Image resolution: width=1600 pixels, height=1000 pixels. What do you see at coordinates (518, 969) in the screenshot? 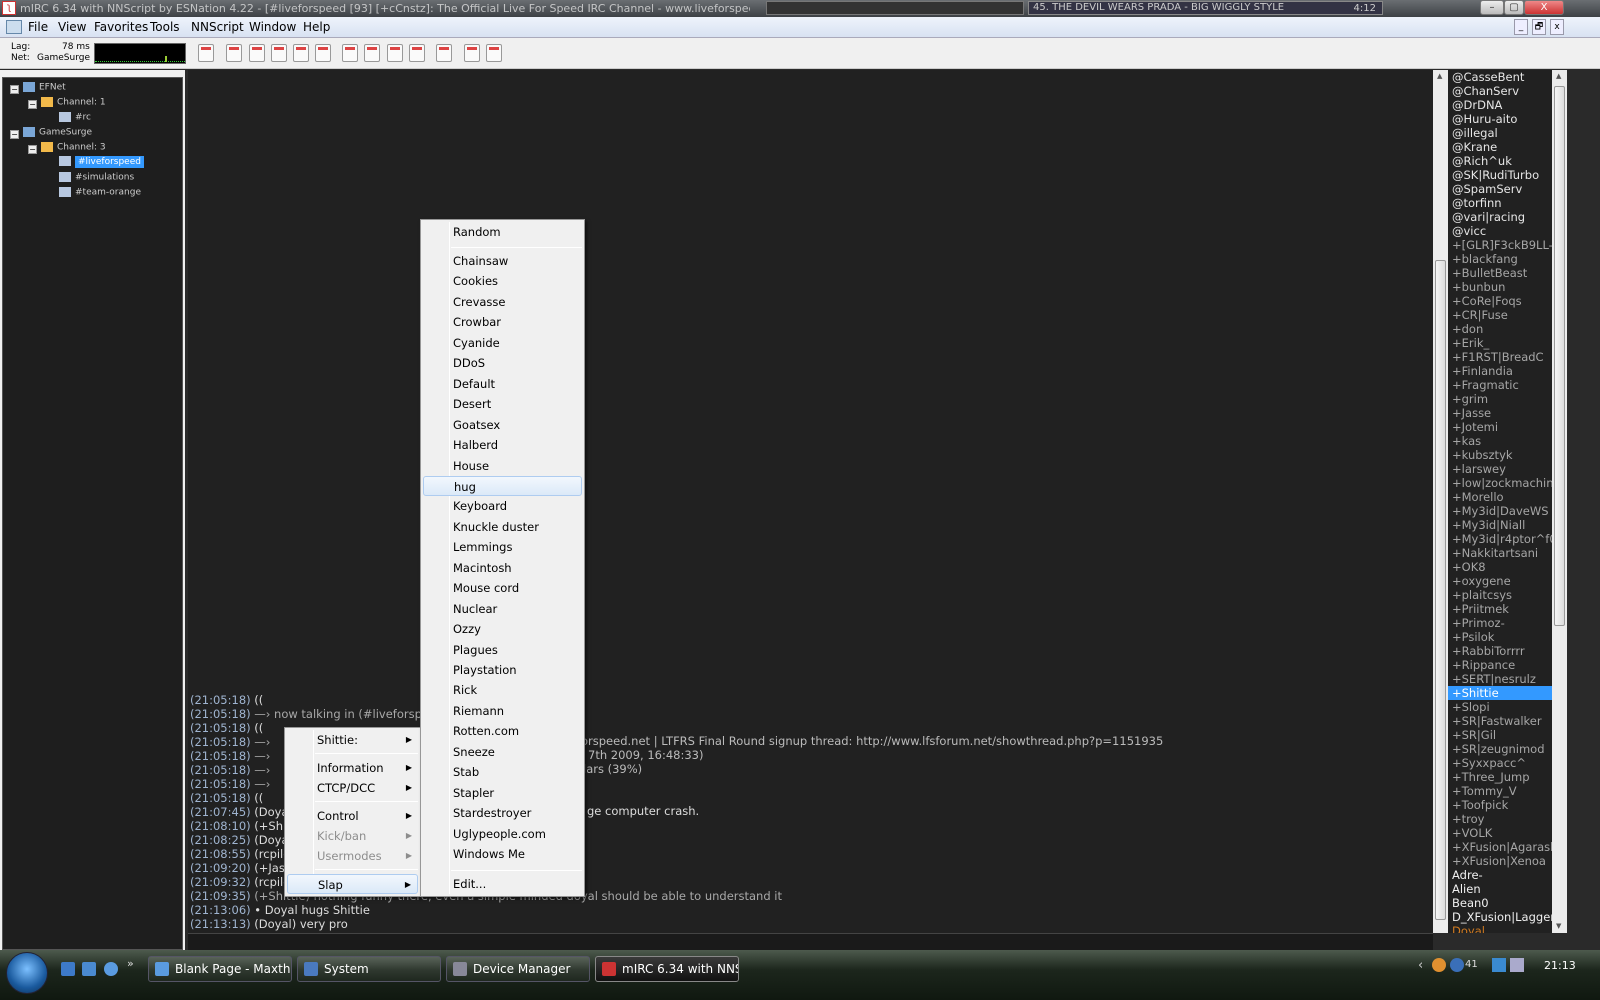
I see `taskbar-button: Device Manager` at bounding box center [518, 969].